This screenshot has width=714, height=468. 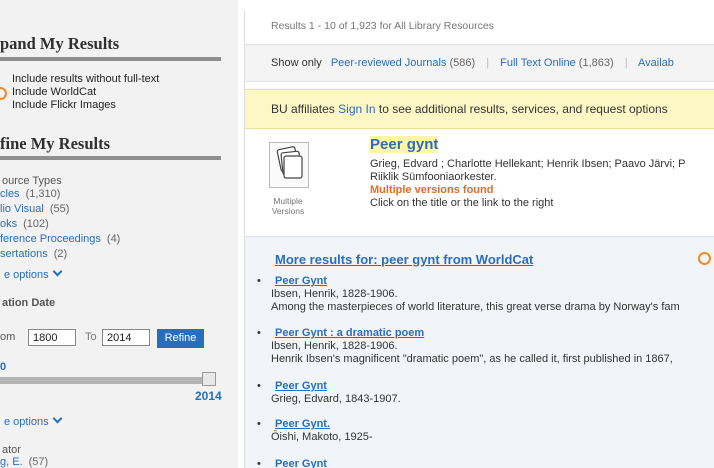 What do you see at coordinates (180, 338) in the screenshot?
I see `refine-button: Refine` at bounding box center [180, 338].